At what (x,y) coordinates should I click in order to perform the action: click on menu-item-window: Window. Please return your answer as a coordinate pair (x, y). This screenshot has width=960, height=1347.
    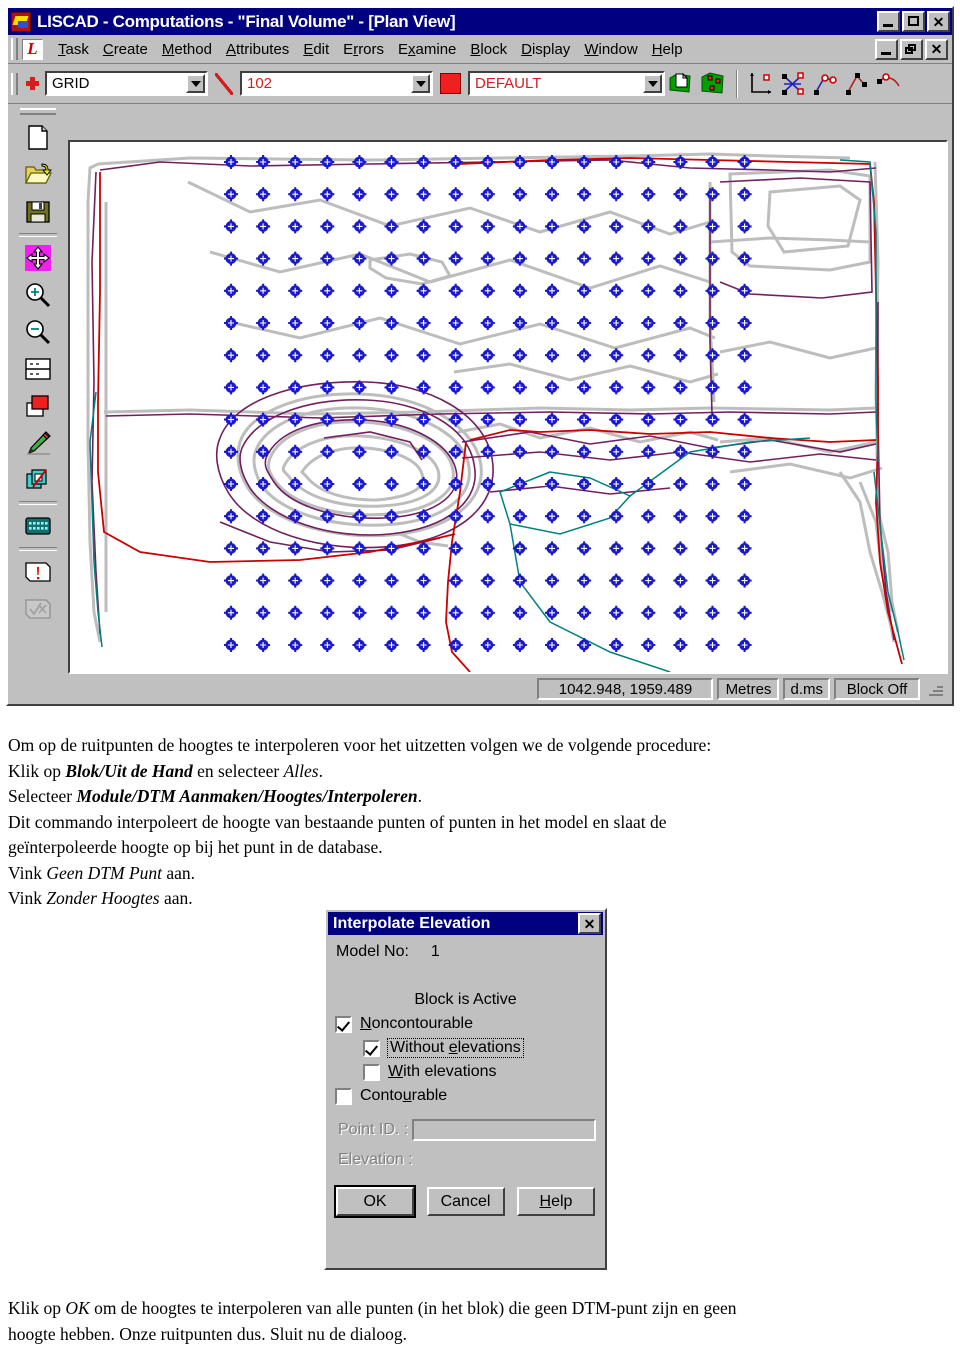
    Looking at the image, I should click on (610, 49).